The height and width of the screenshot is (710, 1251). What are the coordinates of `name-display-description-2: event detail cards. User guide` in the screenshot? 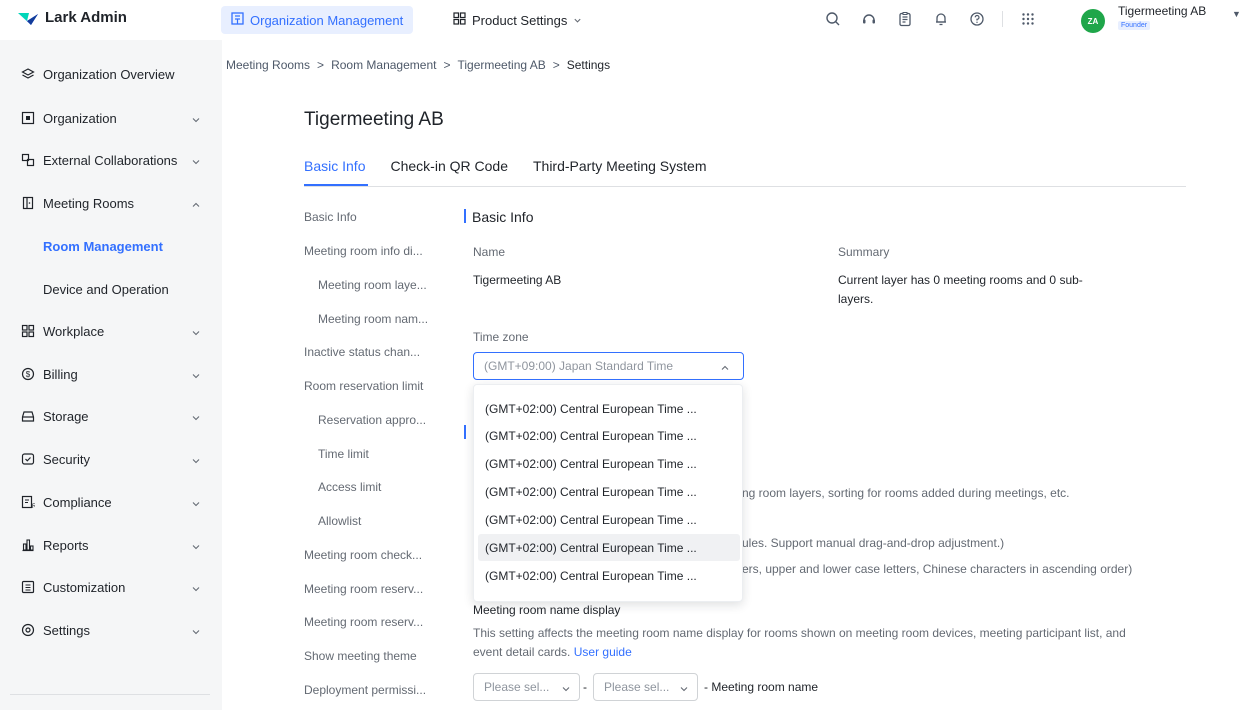 It's located at (552, 652).